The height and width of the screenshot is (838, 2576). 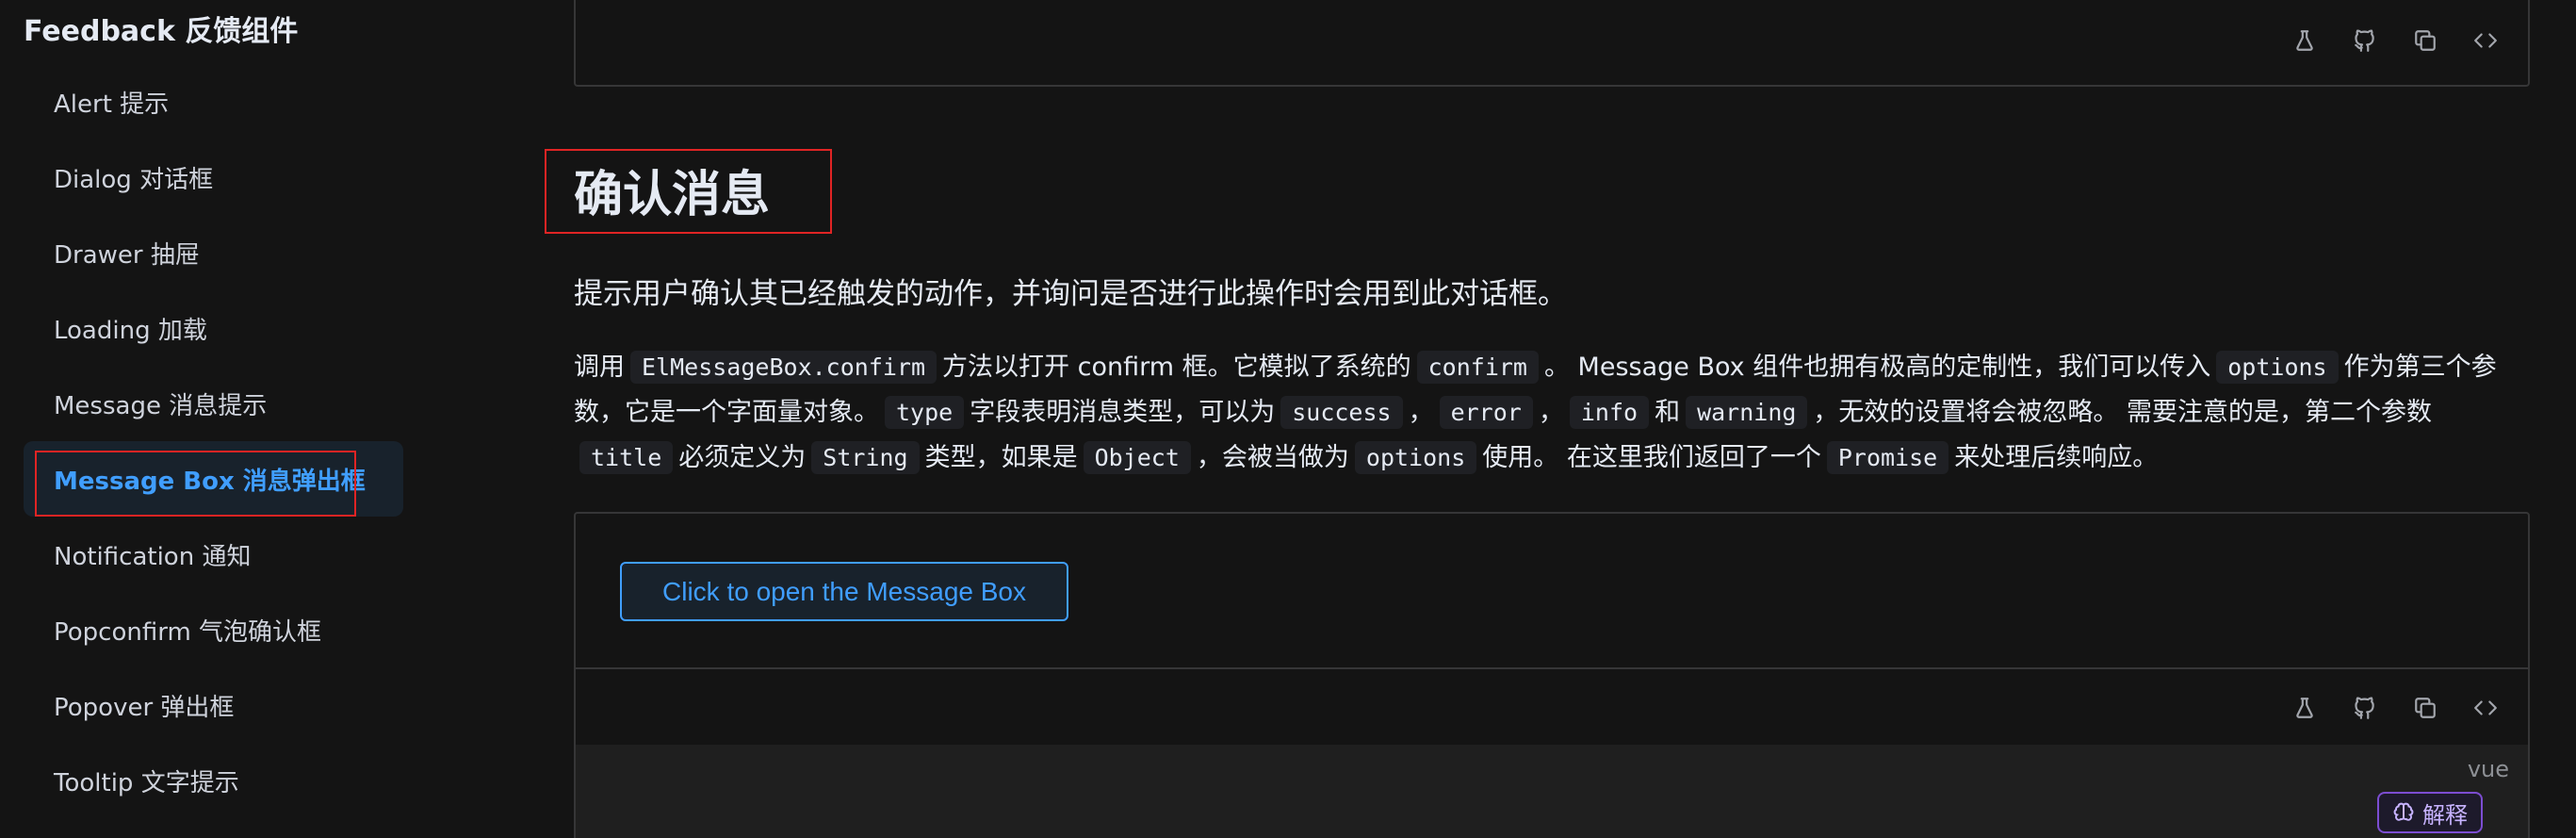 I want to click on sidebar-item-notification: Notification 通知, so click(x=213, y=555).